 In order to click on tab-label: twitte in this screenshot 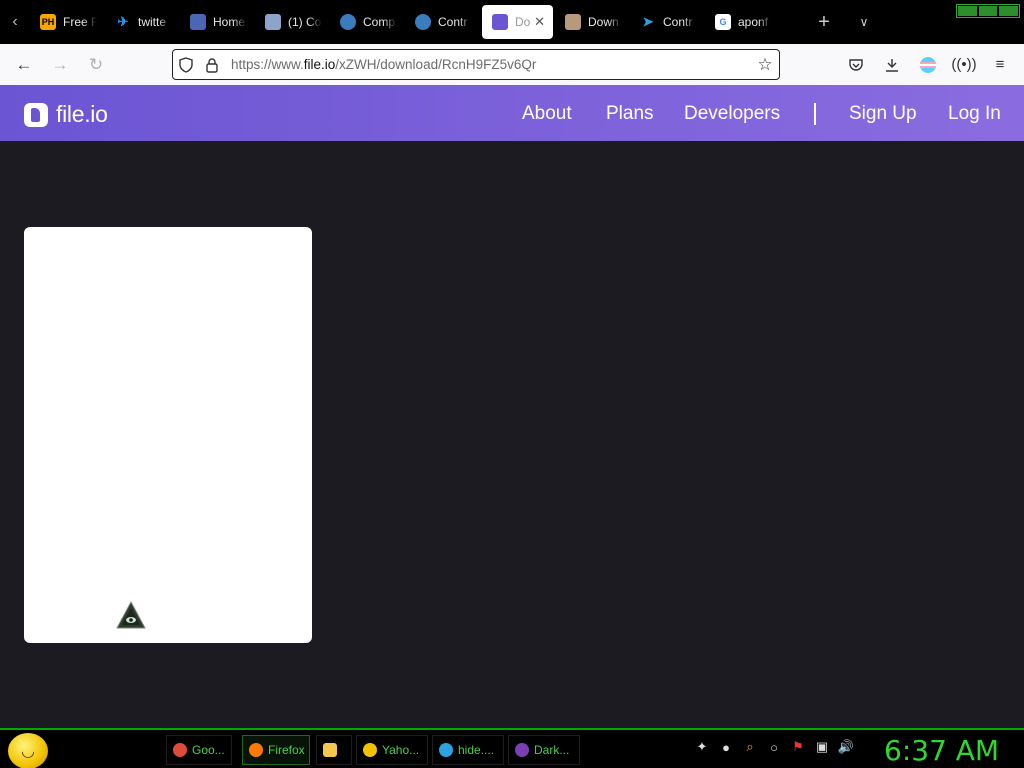, I will do `click(152, 22)`.